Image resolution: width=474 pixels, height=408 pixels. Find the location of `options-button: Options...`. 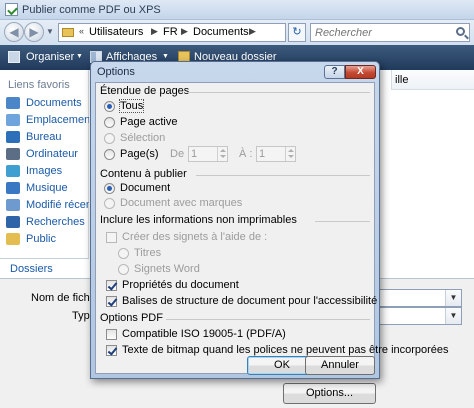

options-button: Options... is located at coordinates (329, 393).